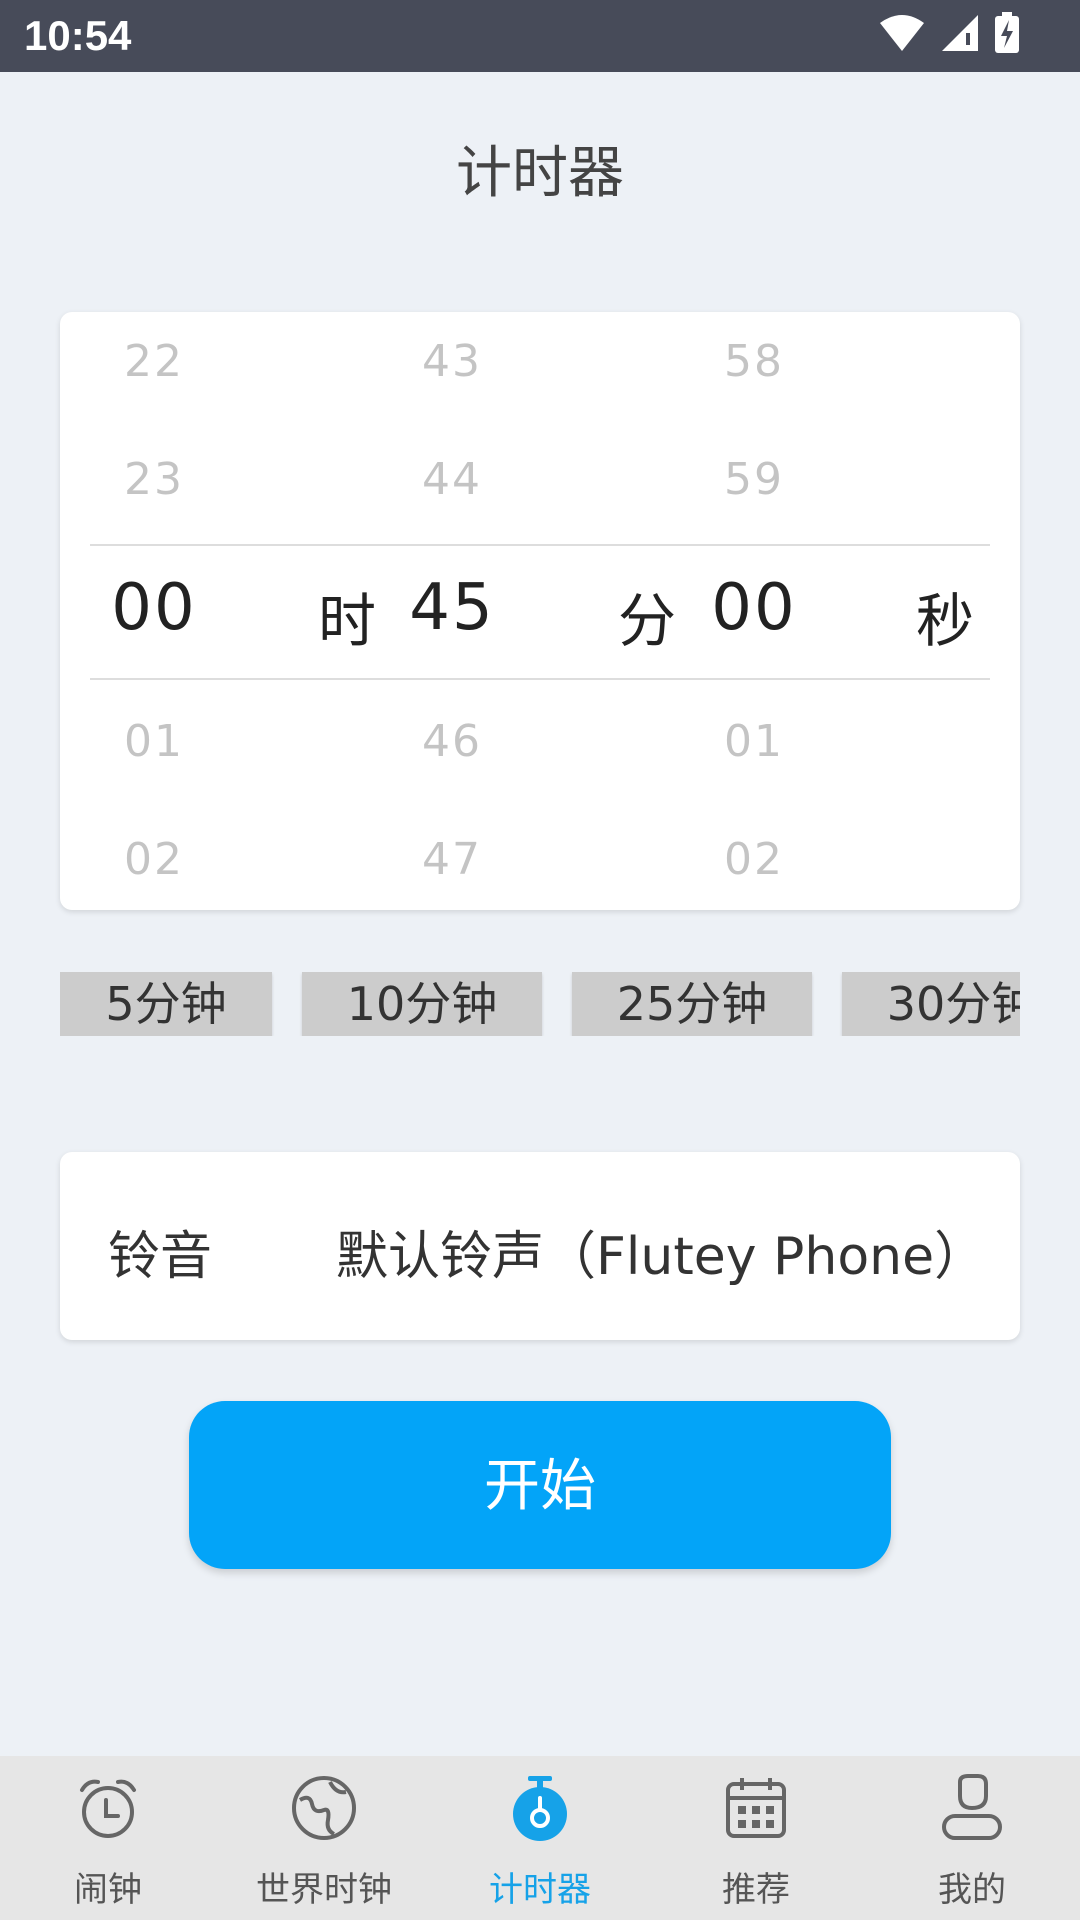 The width and height of the screenshot is (1080, 1920). I want to click on tab-timer: 计时器, so click(540, 1838).